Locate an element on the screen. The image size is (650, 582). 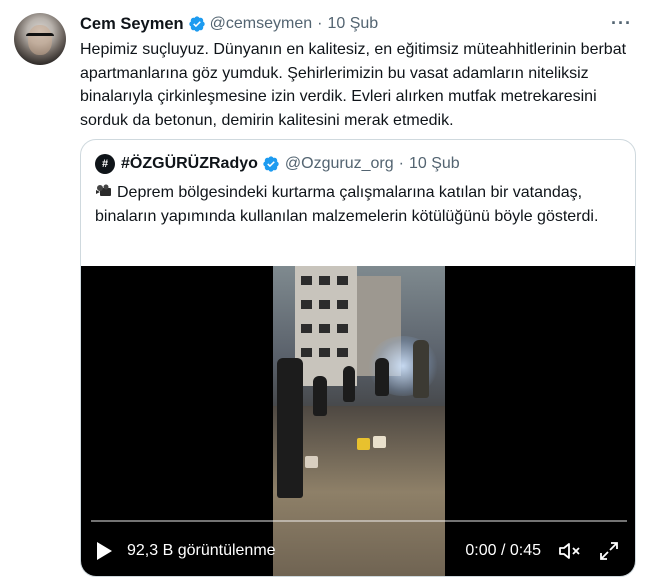
author-avatar is located at coordinates (40, 39).